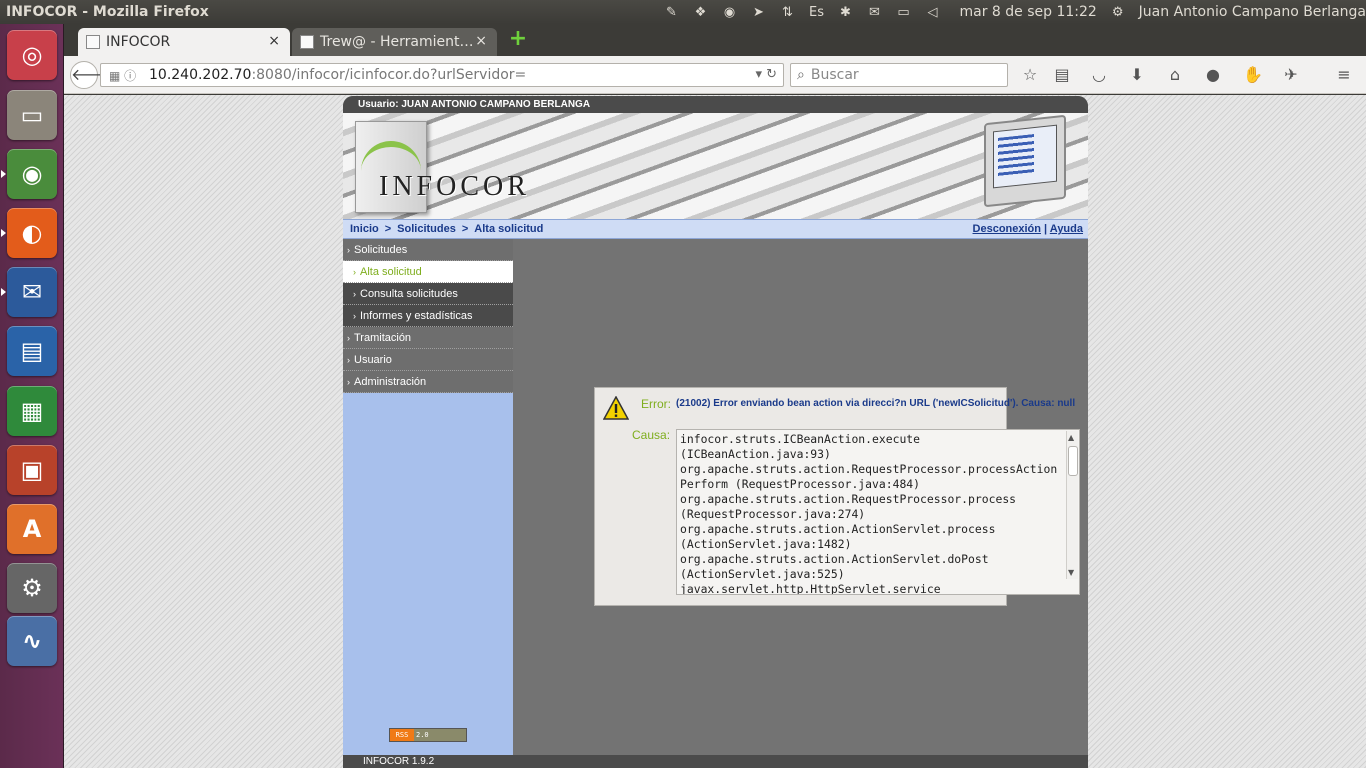 Image resolution: width=1366 pixels, height=768 pixels. What do you see at coordinates (32, 641) in the screenshot?
I see `system-monitor-icon: ∿` at bounding box center [32, 641].